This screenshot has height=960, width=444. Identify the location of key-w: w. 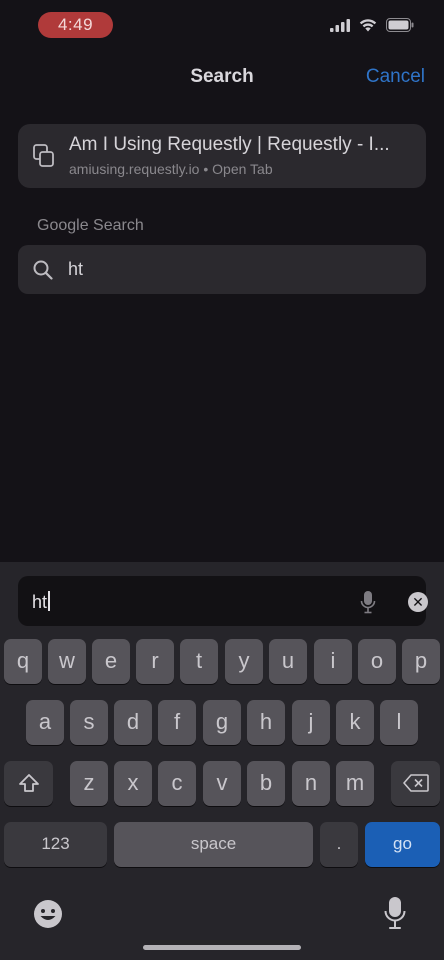
(67, 661).